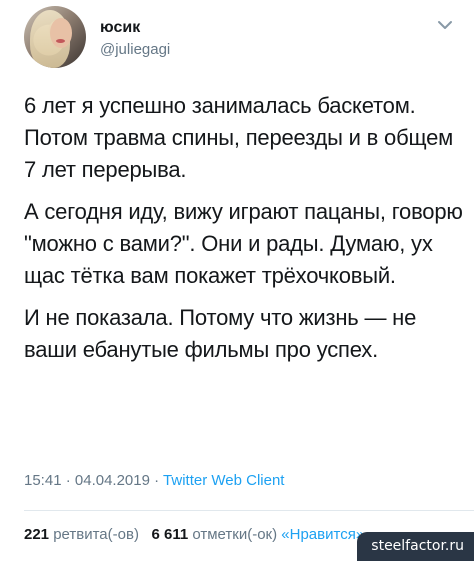  Describe the element at coordinates (415, 546) in the screenshot. I see `watermark: steelfactor.ru` at that location.